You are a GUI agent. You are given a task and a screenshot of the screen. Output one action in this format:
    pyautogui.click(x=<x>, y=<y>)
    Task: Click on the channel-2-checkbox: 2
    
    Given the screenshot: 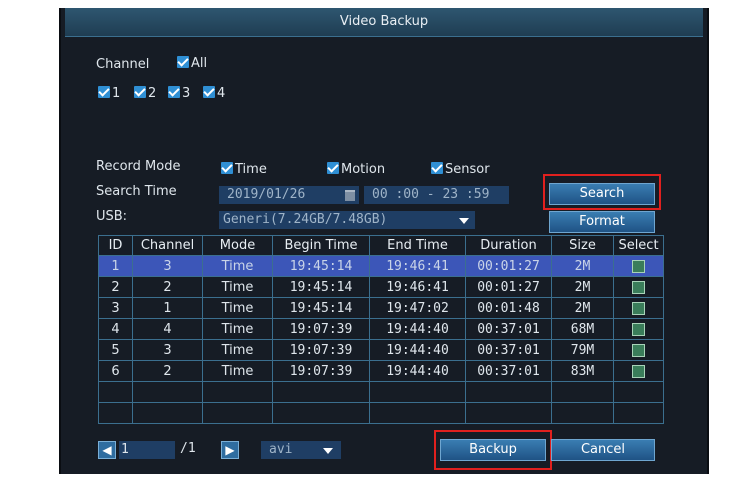 What is the action you would take?
    pyautogui.click(x=145, y=93)
    